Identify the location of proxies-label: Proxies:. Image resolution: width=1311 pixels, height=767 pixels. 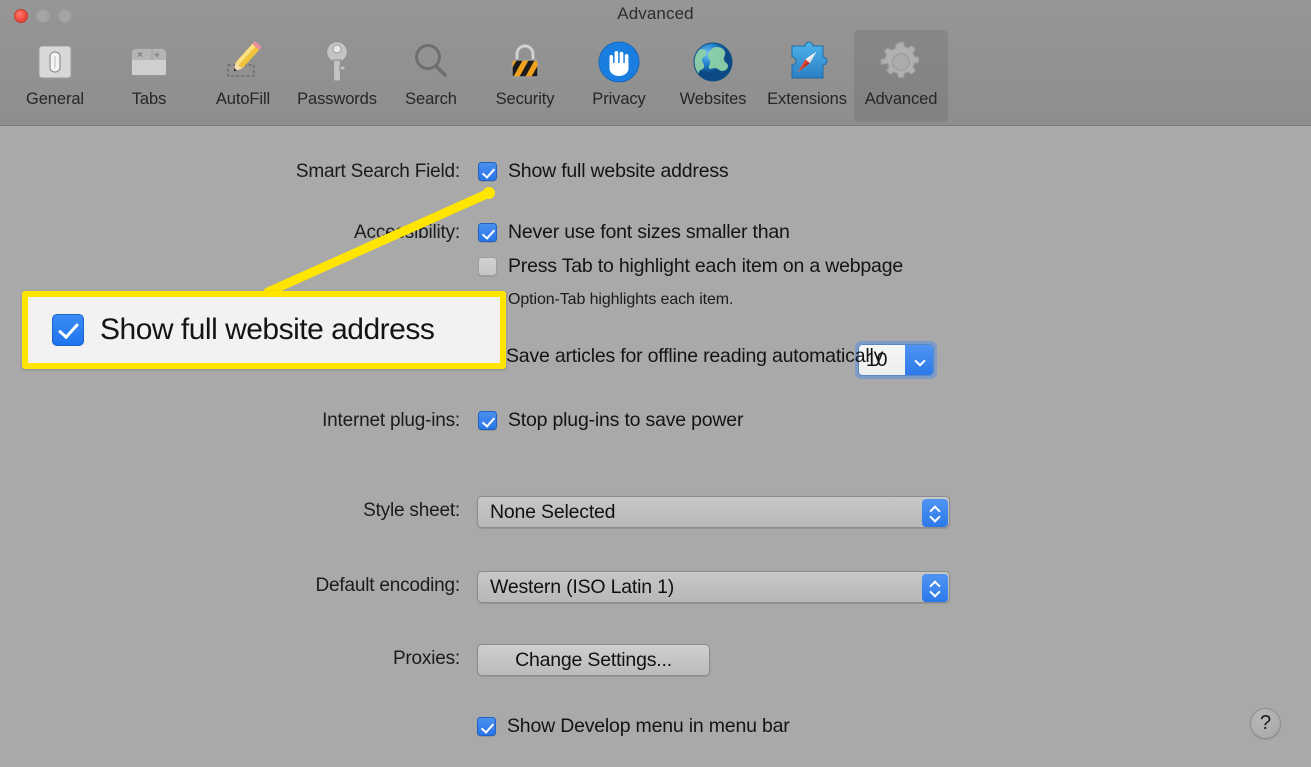
(426, 658).